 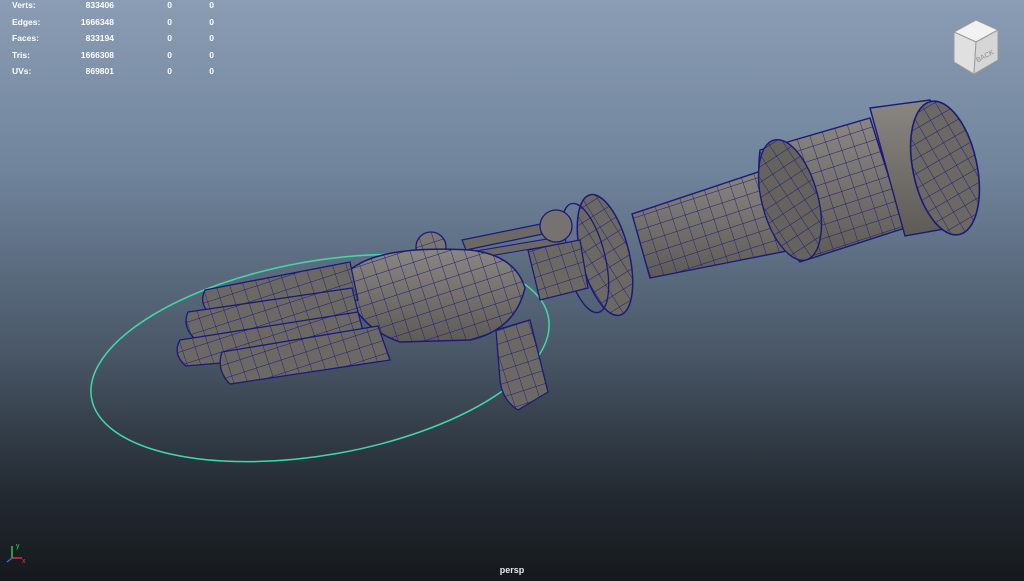 What do you see at coordinates (18, 546) in the screenshot?
I see `axis-y-label: y` at bounding box center [18, 546].